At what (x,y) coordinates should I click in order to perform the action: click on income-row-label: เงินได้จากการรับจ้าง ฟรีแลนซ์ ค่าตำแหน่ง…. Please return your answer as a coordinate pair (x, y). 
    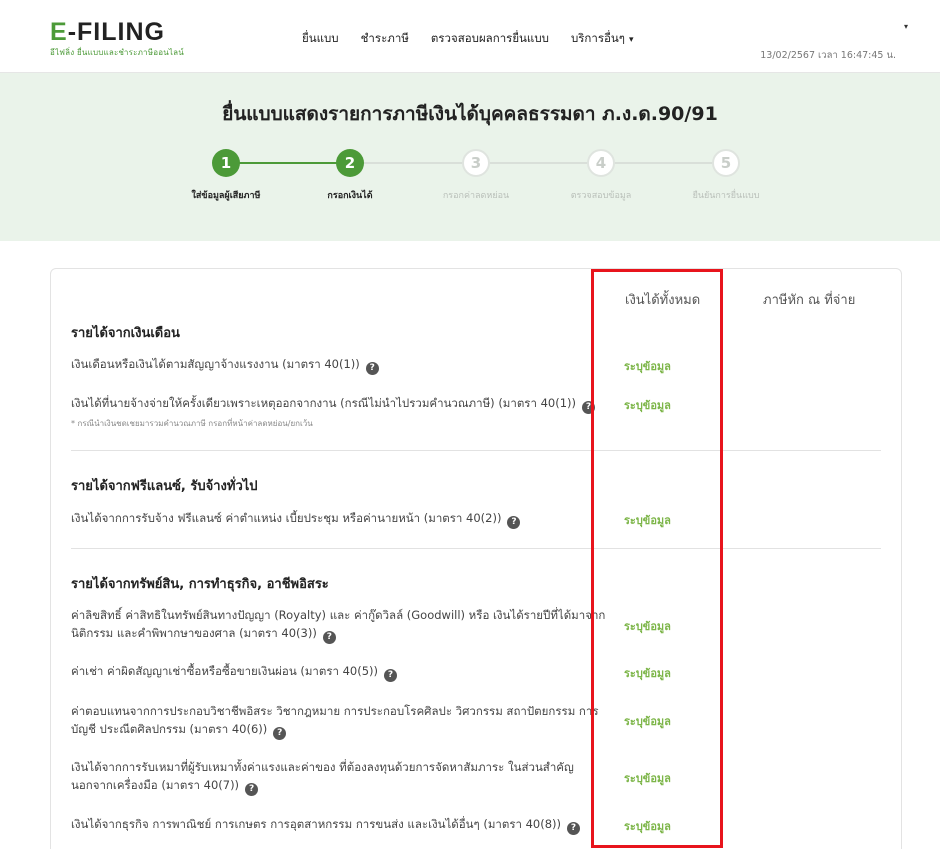
    Looking at the image, I should click on (286, 518).